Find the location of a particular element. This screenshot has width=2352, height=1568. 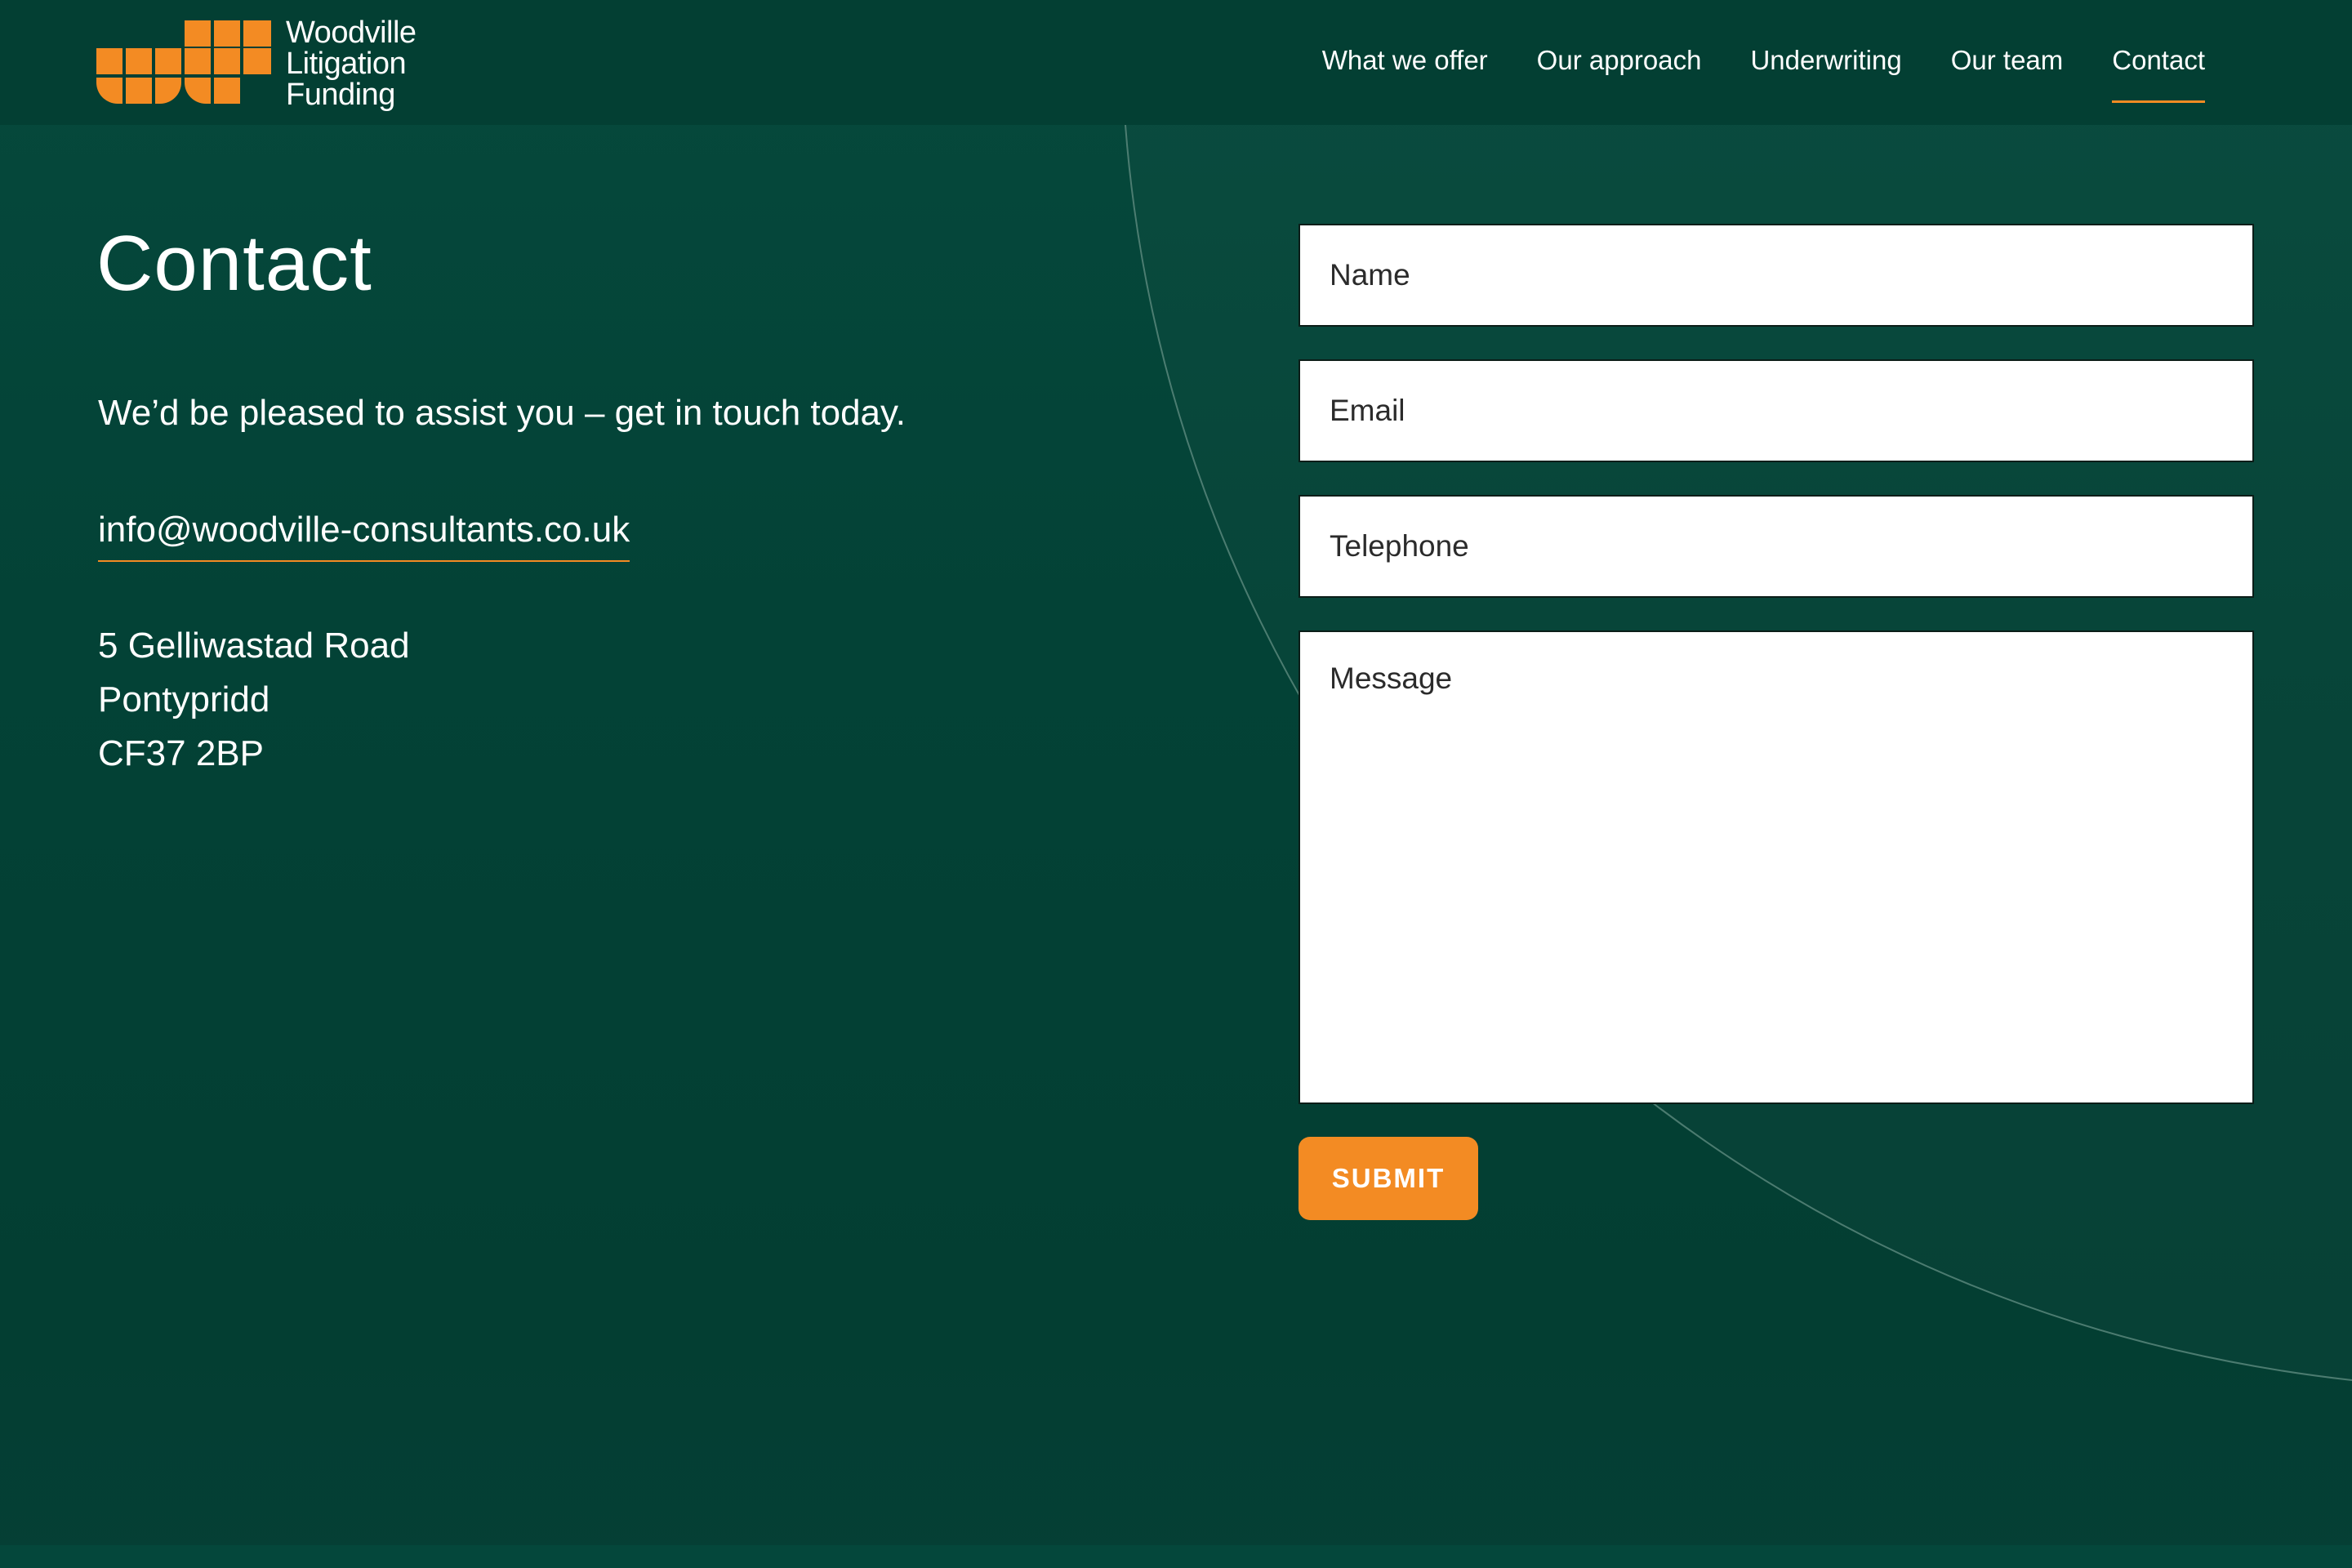

brand-name-line-2: Litigation is located at coordinates (346, 63).